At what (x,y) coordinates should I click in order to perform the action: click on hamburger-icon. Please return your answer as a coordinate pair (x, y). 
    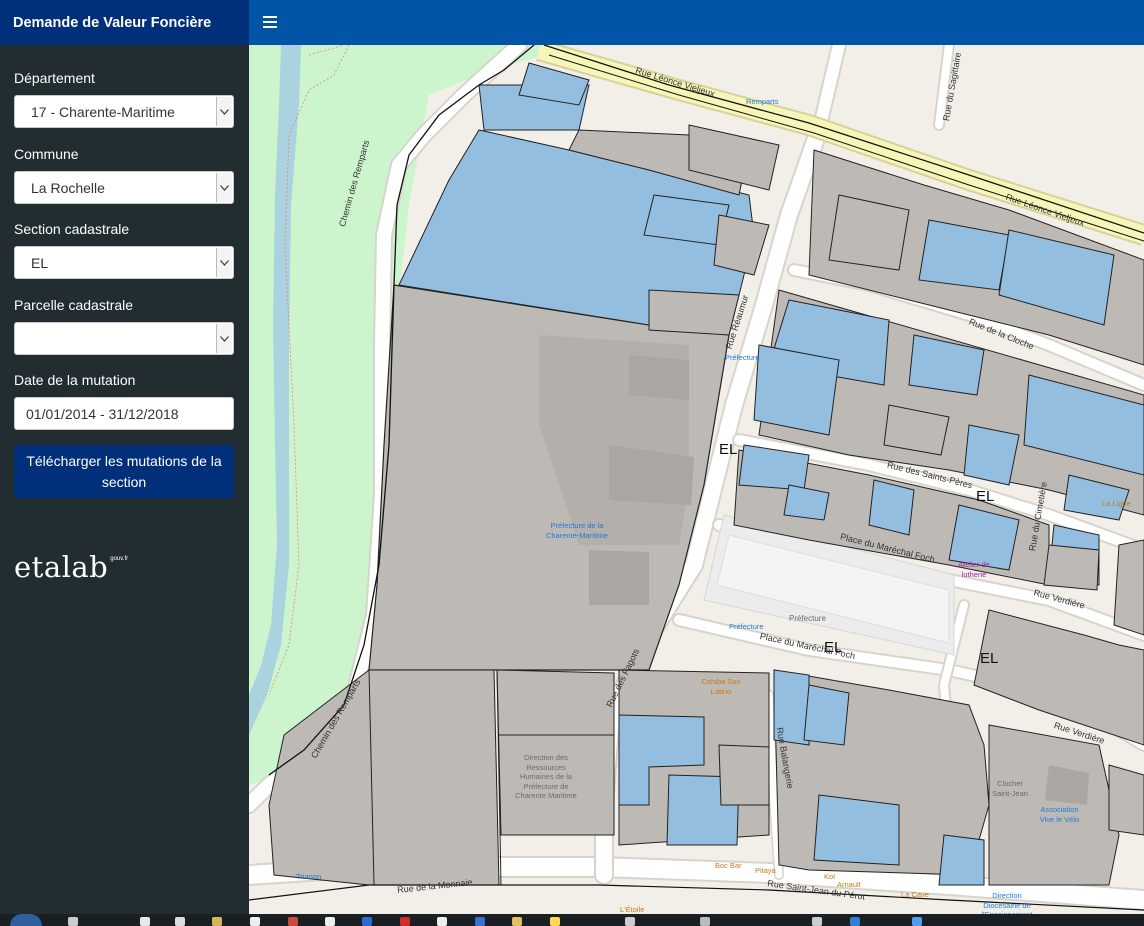
    Looking at the image, I should click on (270, 22).